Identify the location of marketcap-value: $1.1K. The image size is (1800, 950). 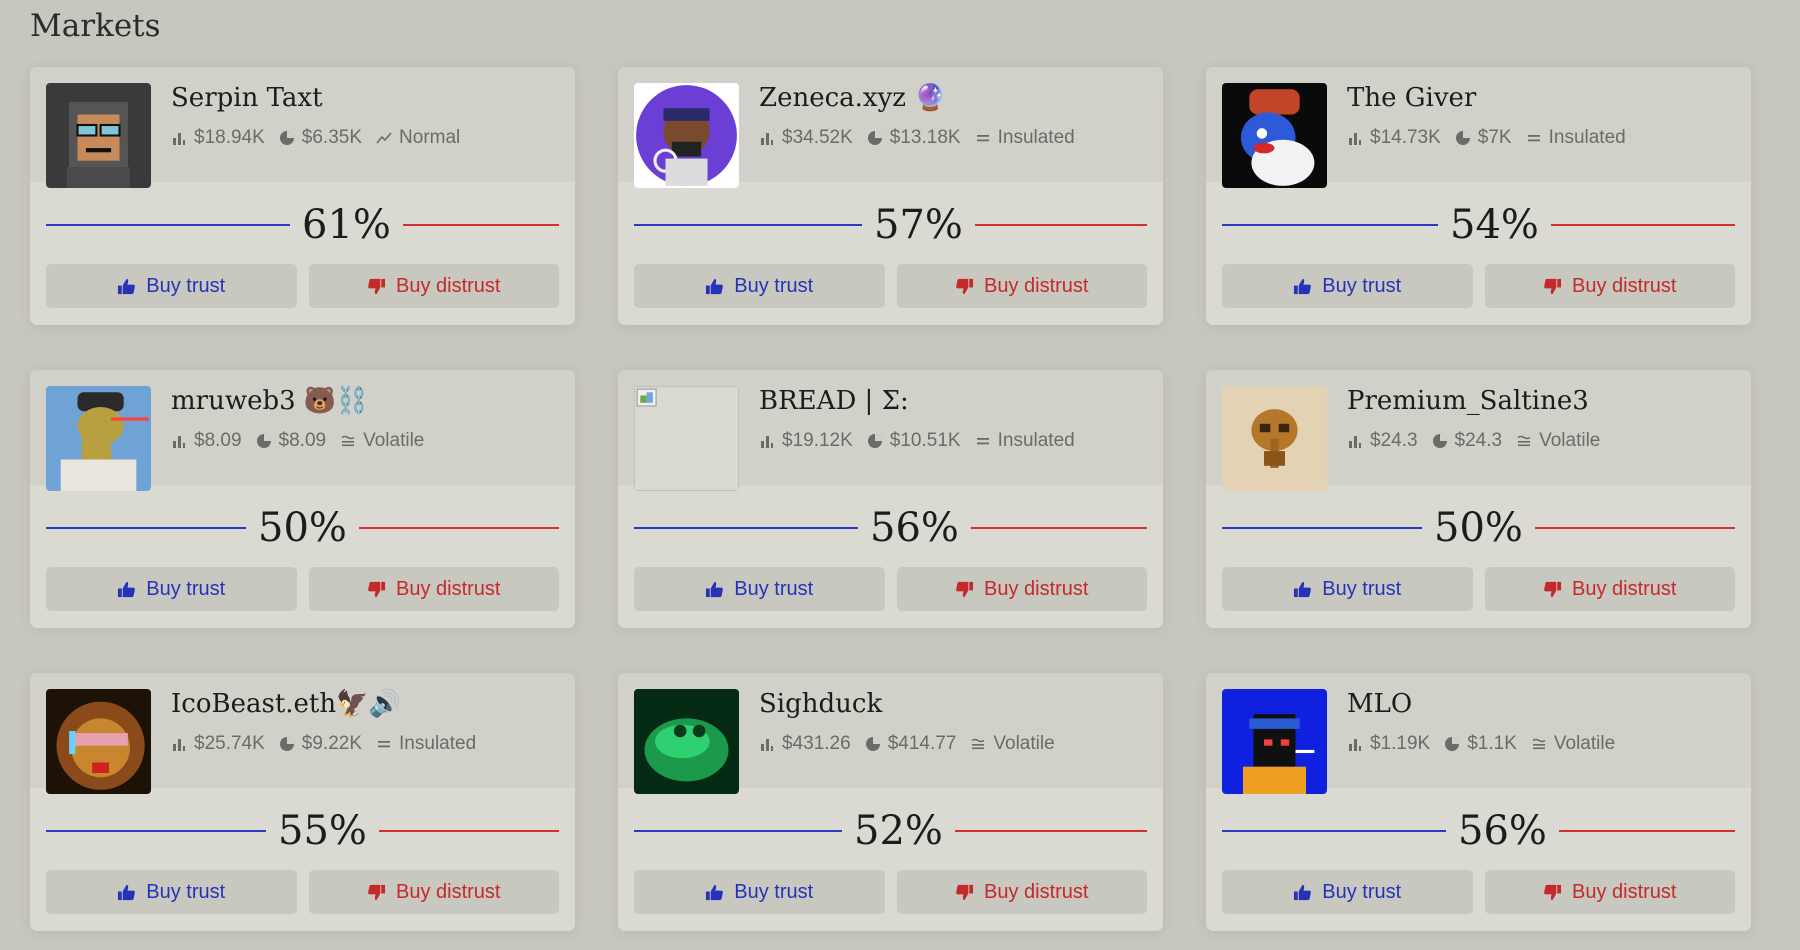
(1492, 743).